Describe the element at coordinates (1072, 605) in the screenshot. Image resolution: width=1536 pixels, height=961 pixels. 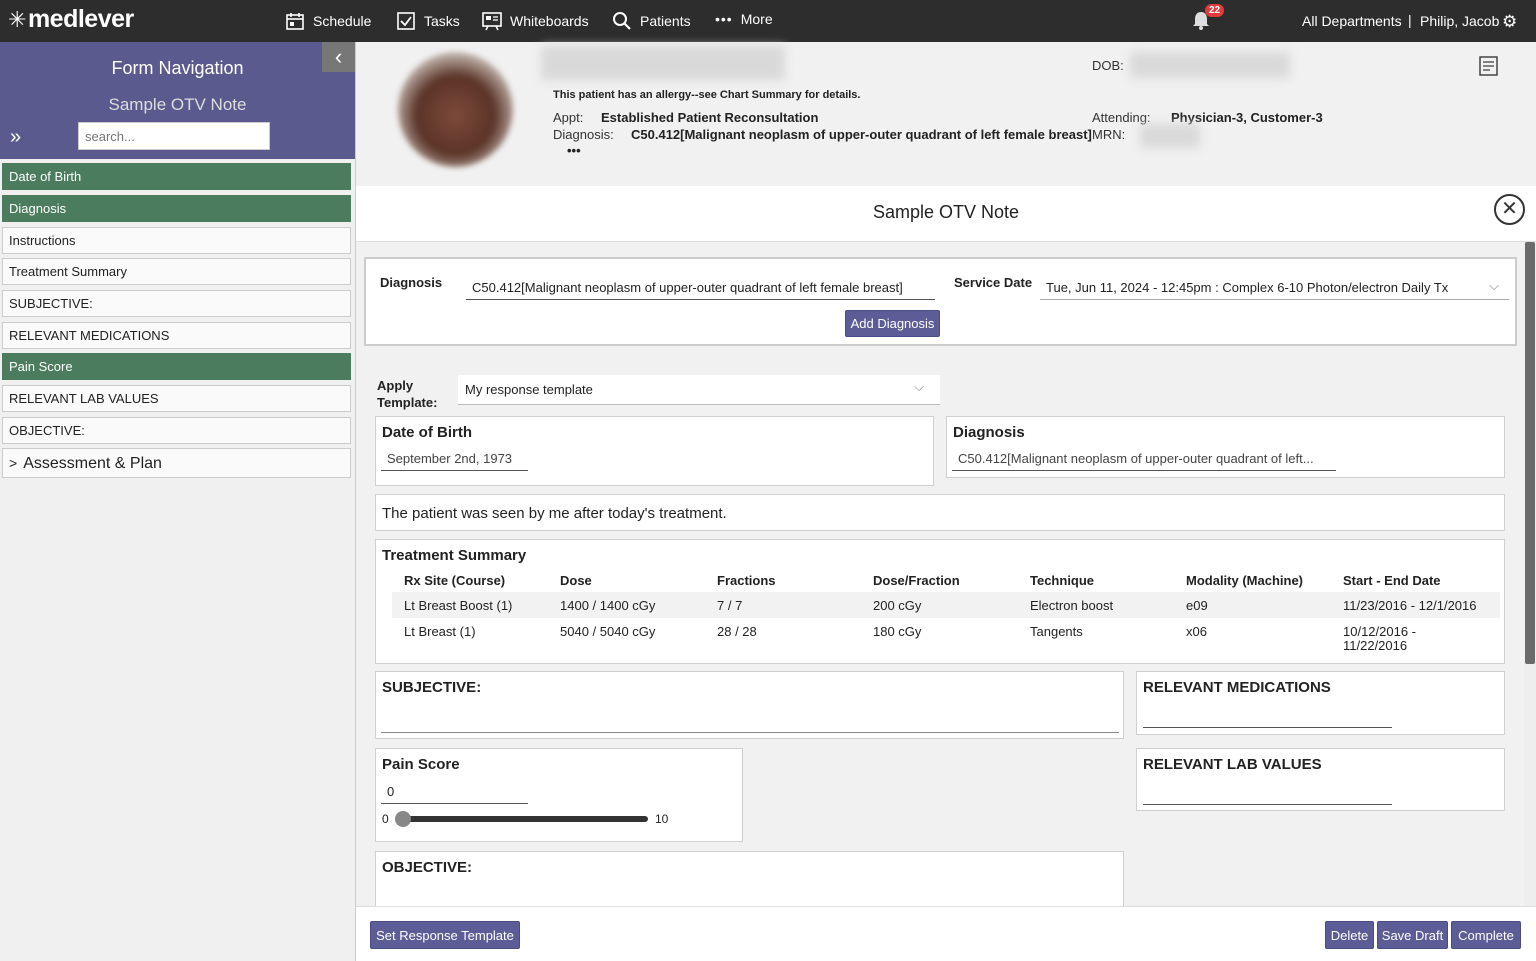
I see `table-cell: Electron boost` at that location.